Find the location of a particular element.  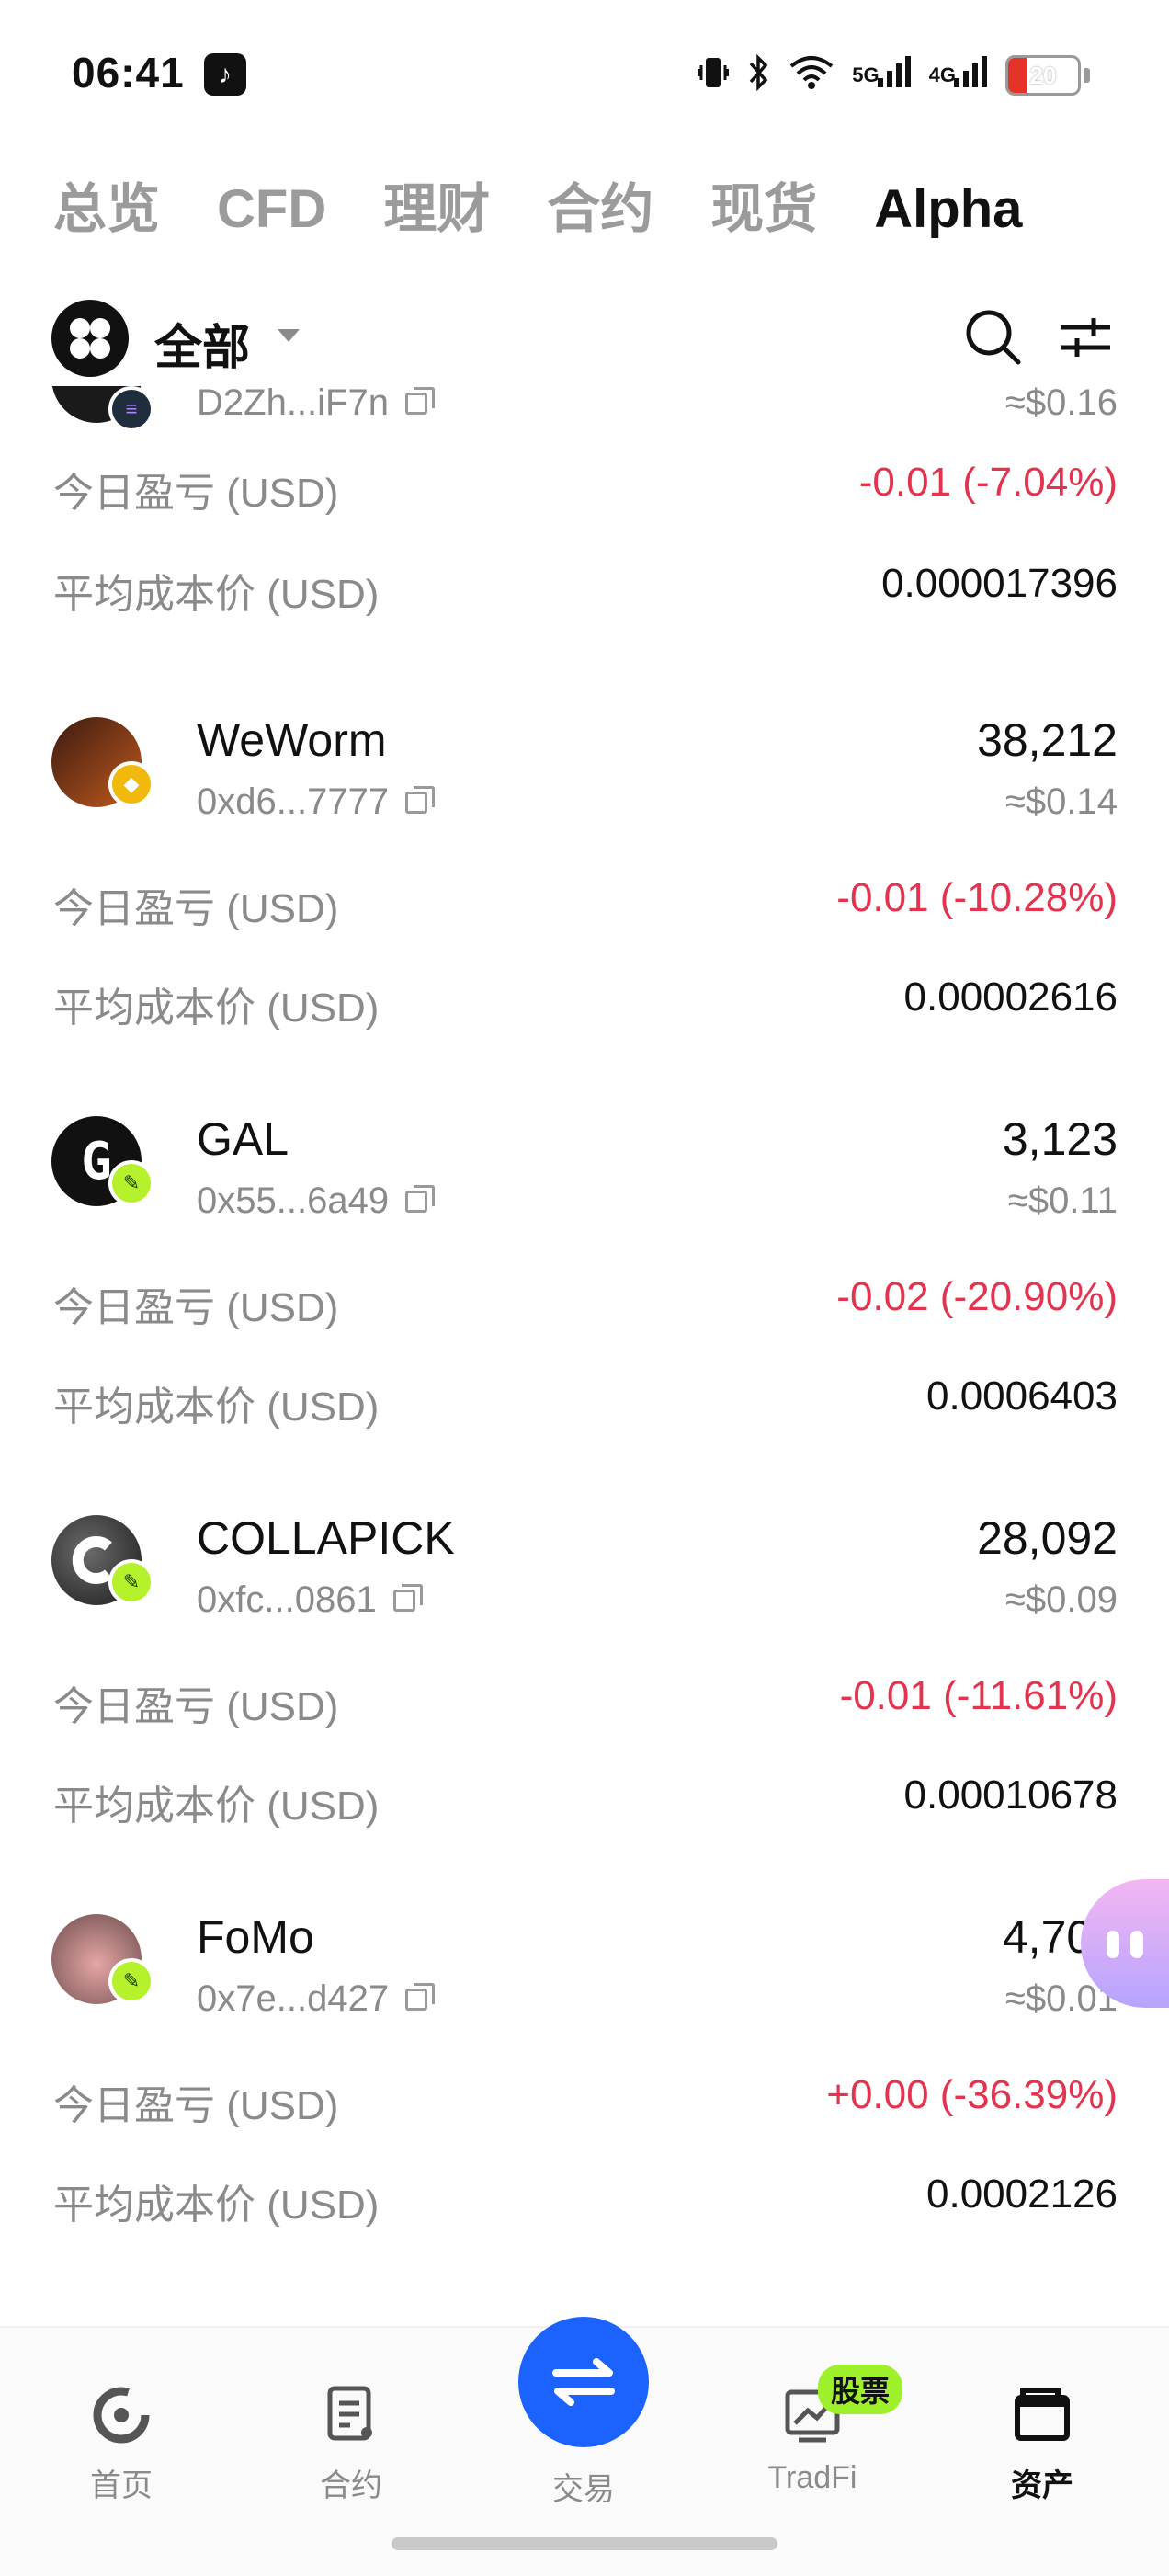

battery-level: 20 is located at coordinates (1043, 75).